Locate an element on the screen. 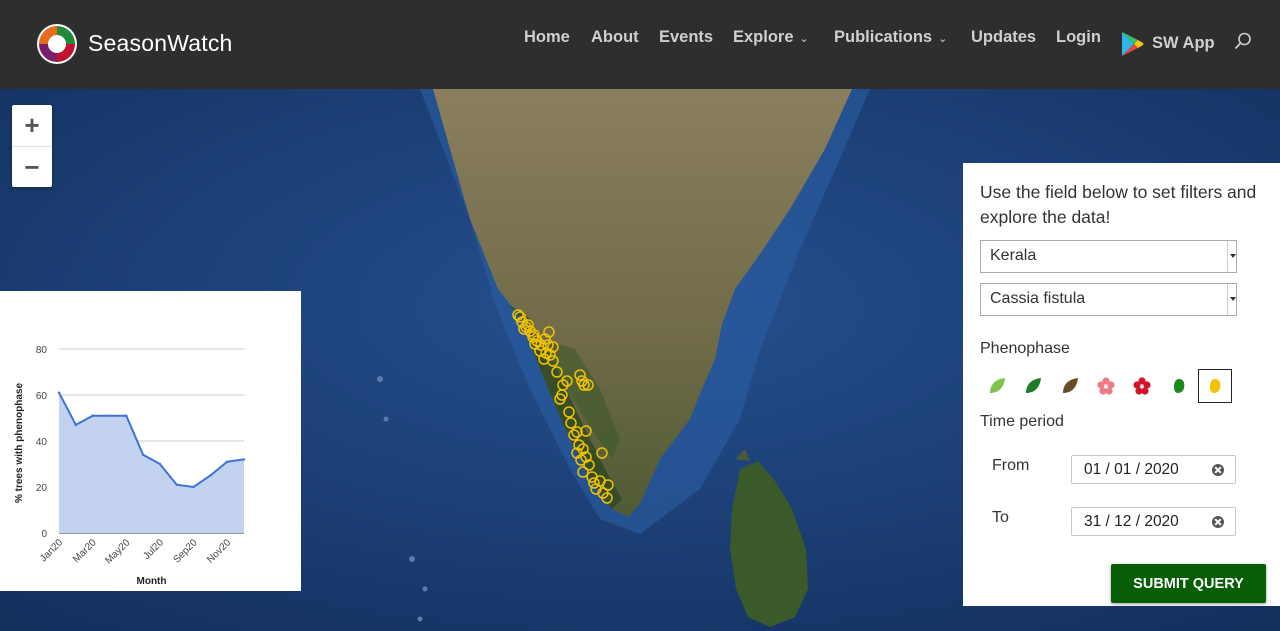  species-select-value: Cassia fistula is located at coordinates (1038, 298).